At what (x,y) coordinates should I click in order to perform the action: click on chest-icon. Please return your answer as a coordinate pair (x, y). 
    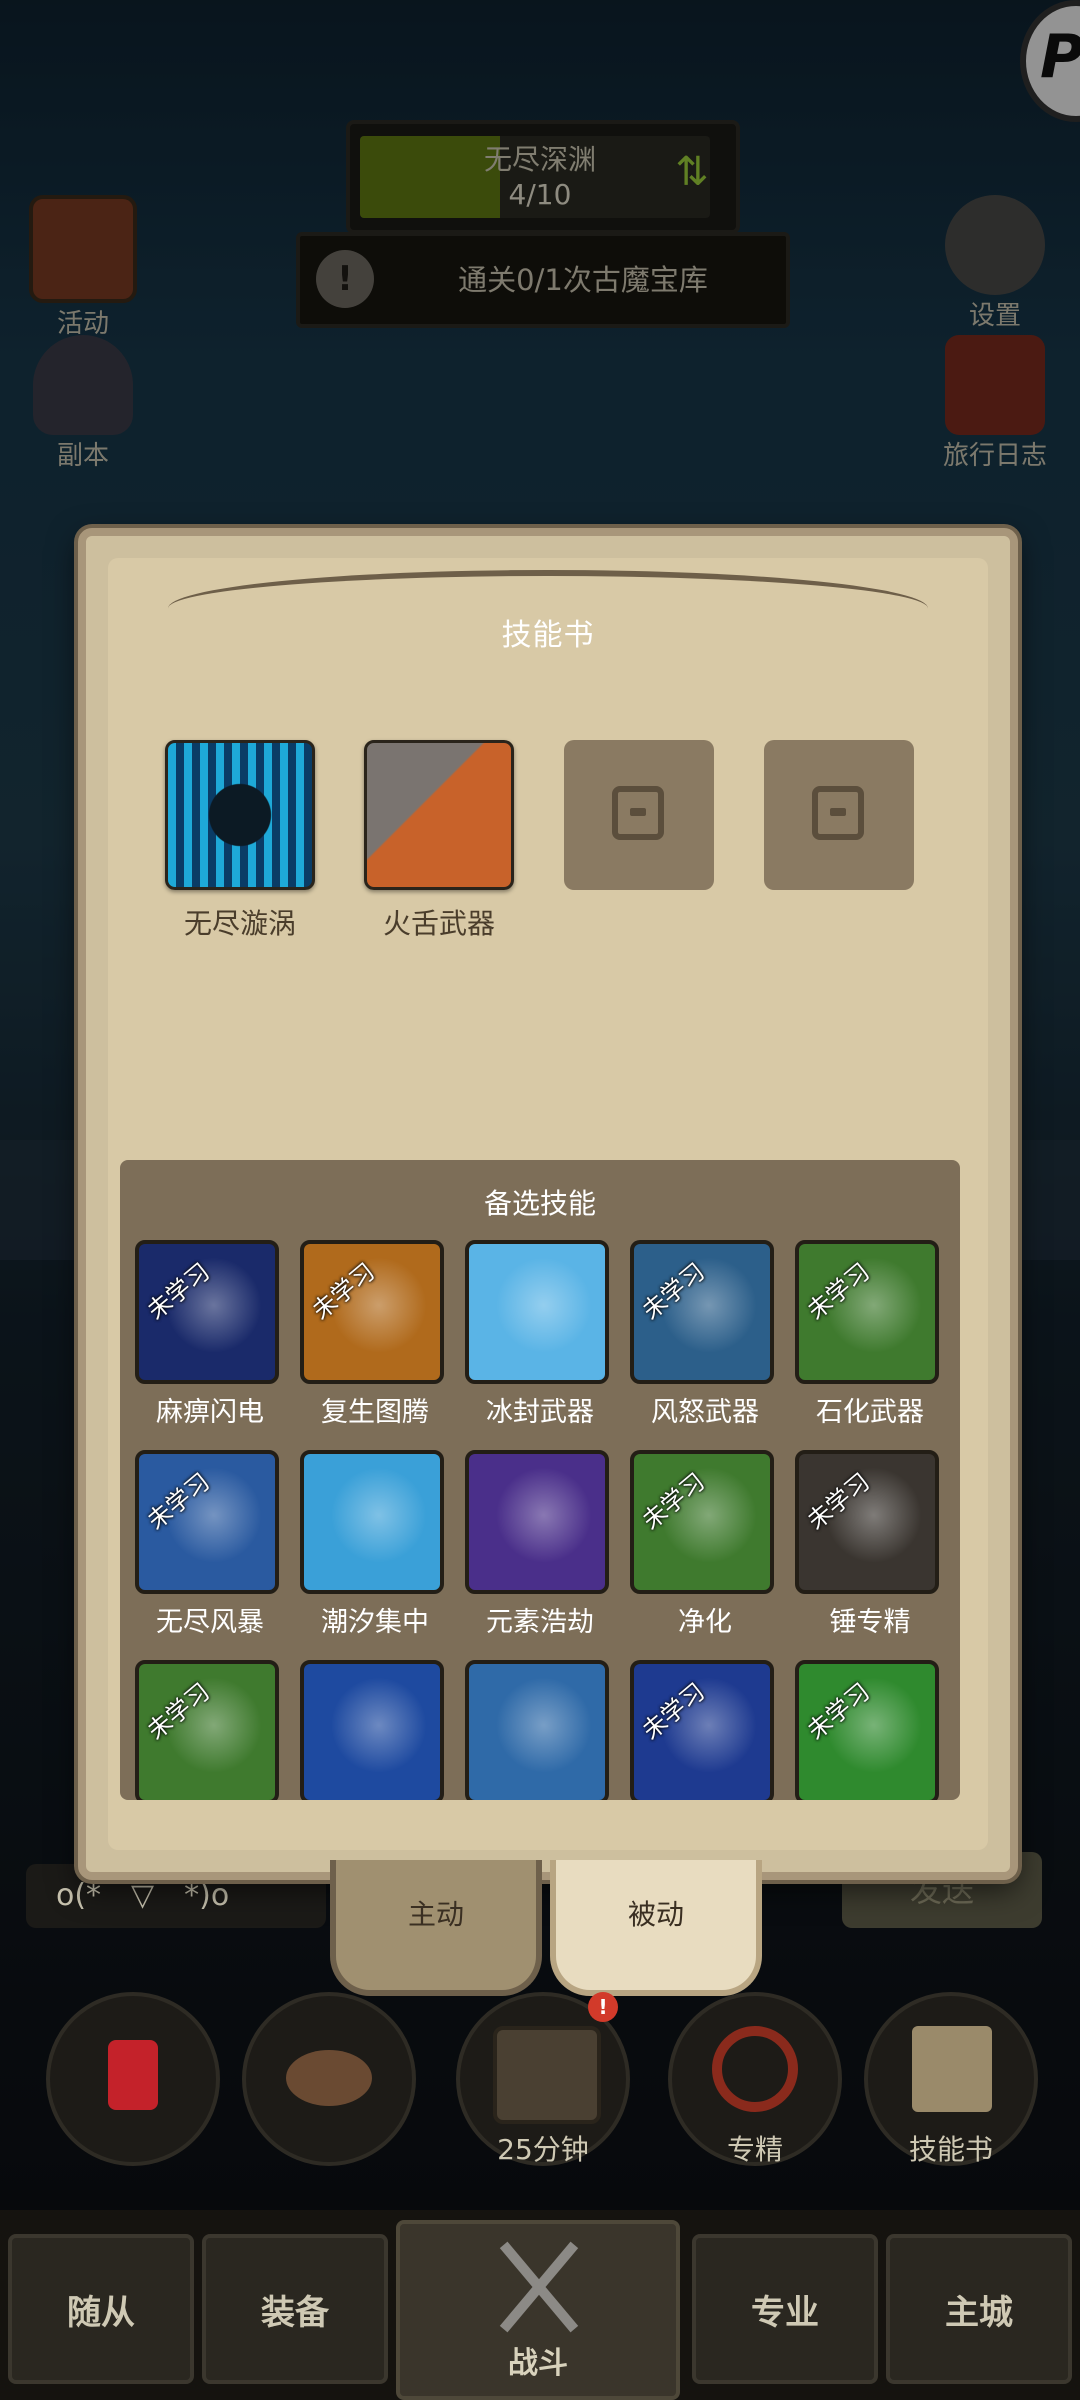
    Looking at the image, I should click on (547, 2075).